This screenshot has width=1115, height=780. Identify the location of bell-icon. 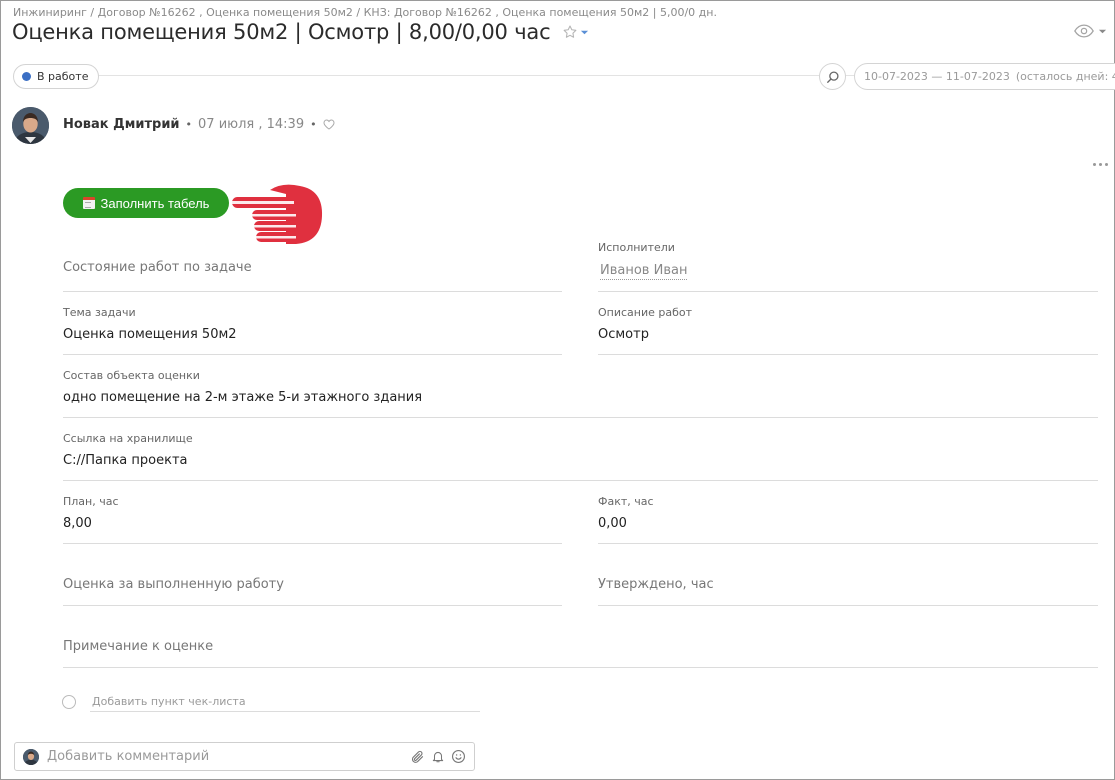
(438, 756).